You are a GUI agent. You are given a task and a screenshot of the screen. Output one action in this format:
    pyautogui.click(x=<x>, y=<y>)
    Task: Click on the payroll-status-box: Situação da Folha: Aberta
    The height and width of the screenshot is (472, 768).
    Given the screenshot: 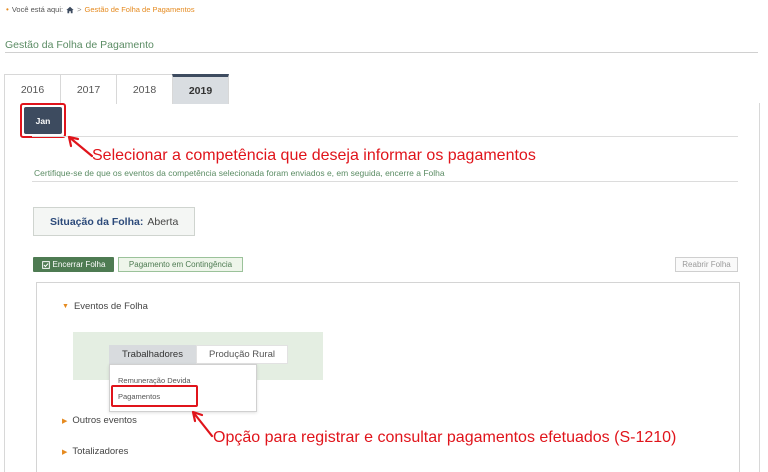 What is the action you would take?
    pyautogui.click(x=114, y=221)
    